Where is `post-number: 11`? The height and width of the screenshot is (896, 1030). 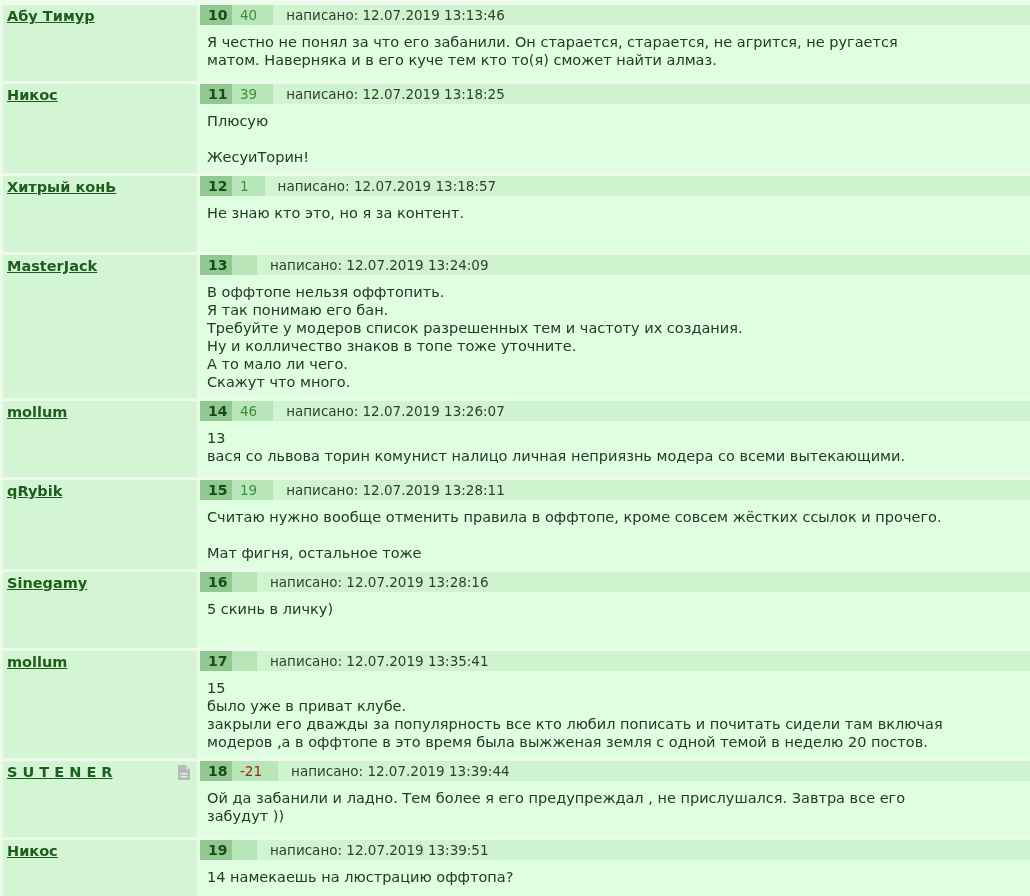
post-number: 11 is located at coordinates (216, 94).